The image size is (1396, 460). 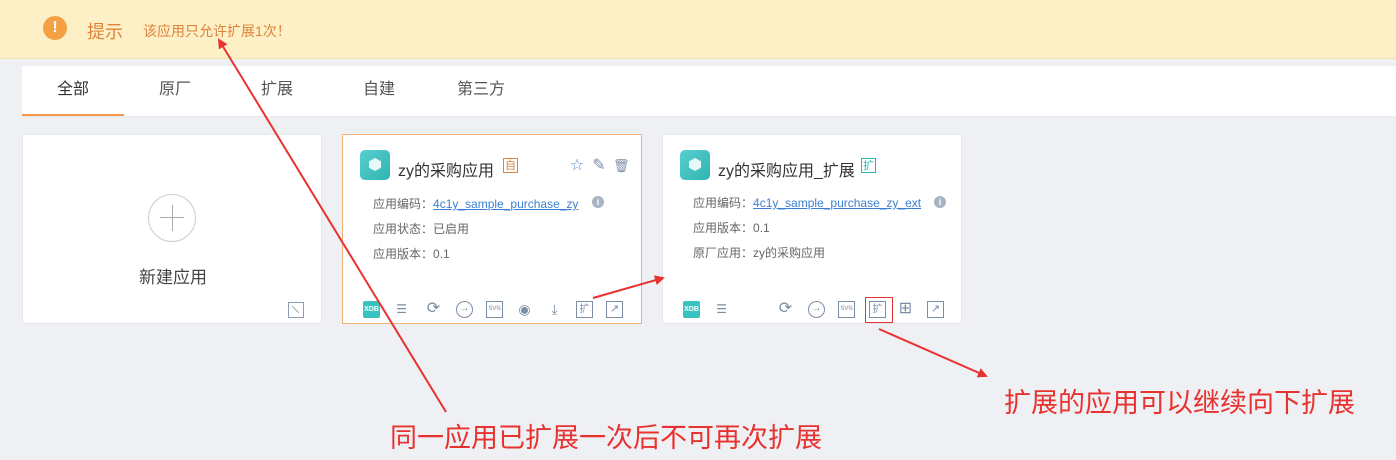 What do you see at coordinates (628, 287) in the screenshot?
I see `arrow-to-ext-card` at bounding box center [628, 287].